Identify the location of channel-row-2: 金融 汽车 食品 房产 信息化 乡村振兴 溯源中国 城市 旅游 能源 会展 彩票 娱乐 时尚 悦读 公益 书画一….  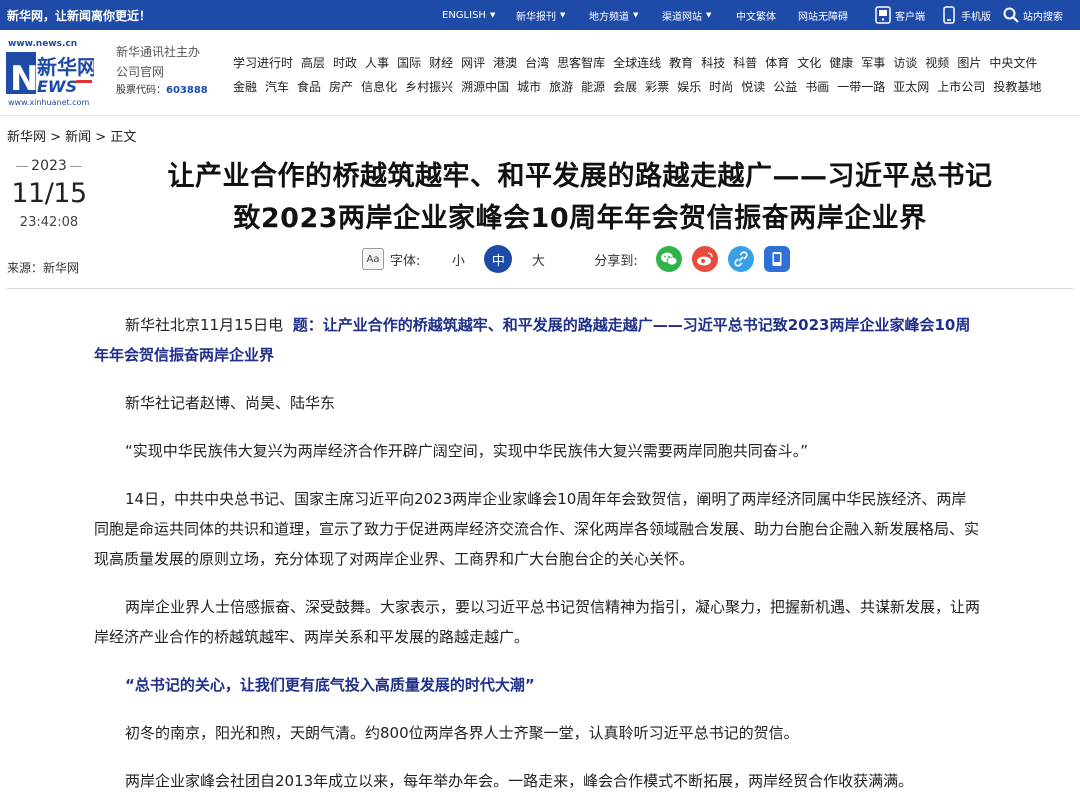
(648, 86).